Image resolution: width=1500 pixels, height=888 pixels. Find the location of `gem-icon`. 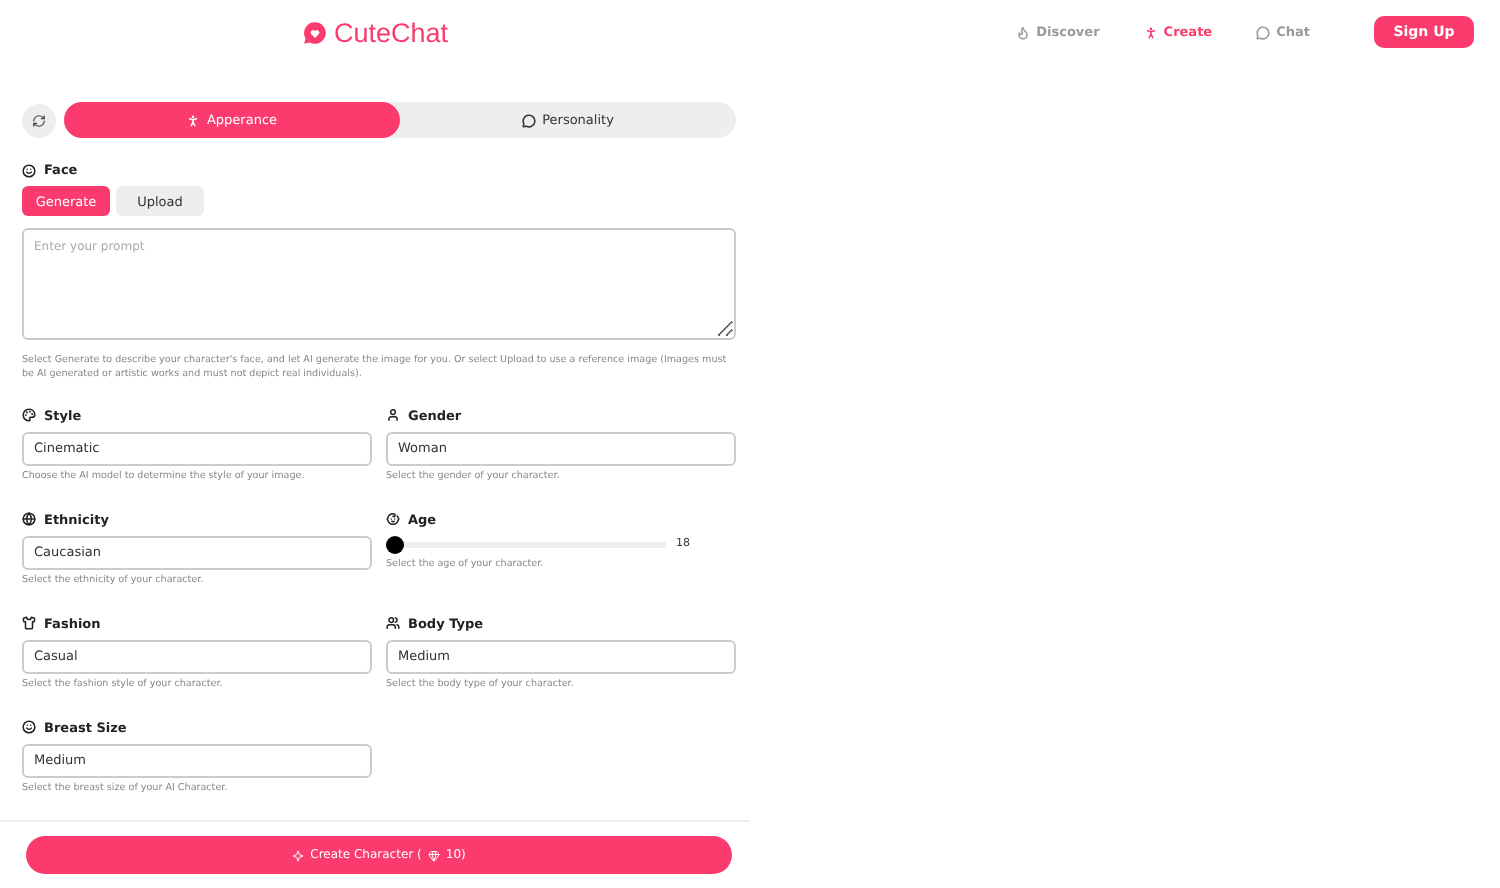

gem-icon is located at coordinates (433, 855).